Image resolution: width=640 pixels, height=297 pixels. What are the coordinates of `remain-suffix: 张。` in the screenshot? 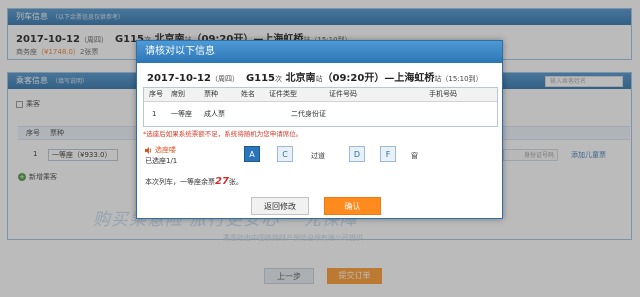 It's located at (235, 182).